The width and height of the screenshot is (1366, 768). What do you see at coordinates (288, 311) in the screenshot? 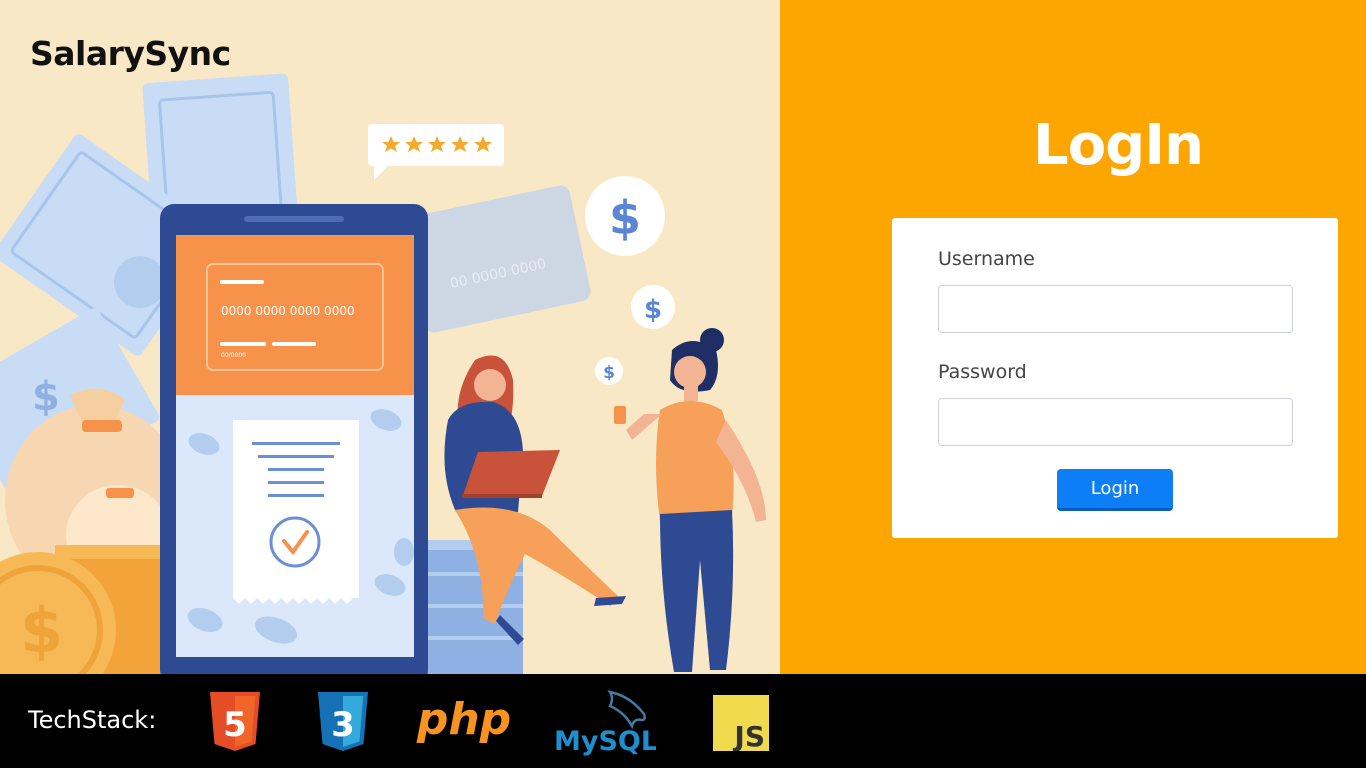
I see `card-number: 0000 0000 0000 0000` at bounding box center [288, 311].